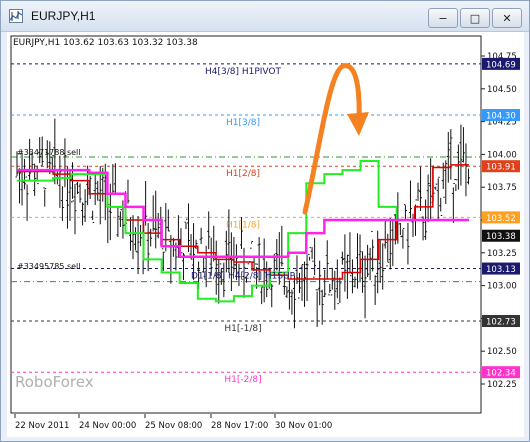 The height and width of the screenshot is (442, 530). Describe the element at coordinates (49, 152) in the screenshot. I see `order-label: #33471788 sell` at that location.